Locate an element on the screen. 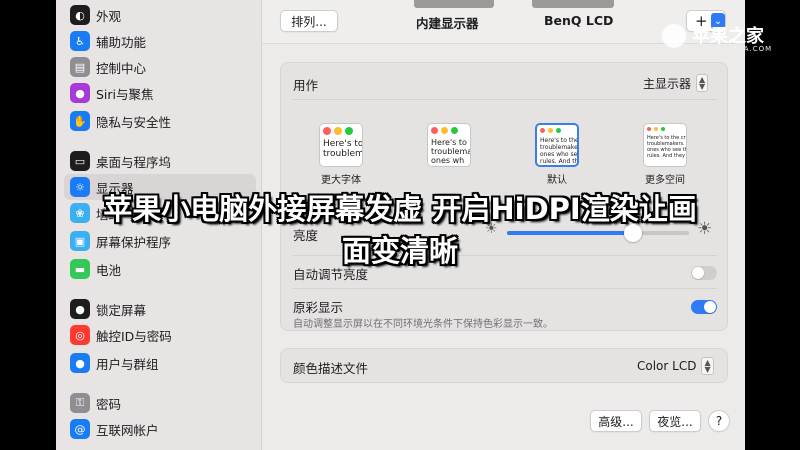 The height and width of the screenshot is (450, 800). sidebar-item-label: Siri与聚焦 is located at coordinates (125, 94).